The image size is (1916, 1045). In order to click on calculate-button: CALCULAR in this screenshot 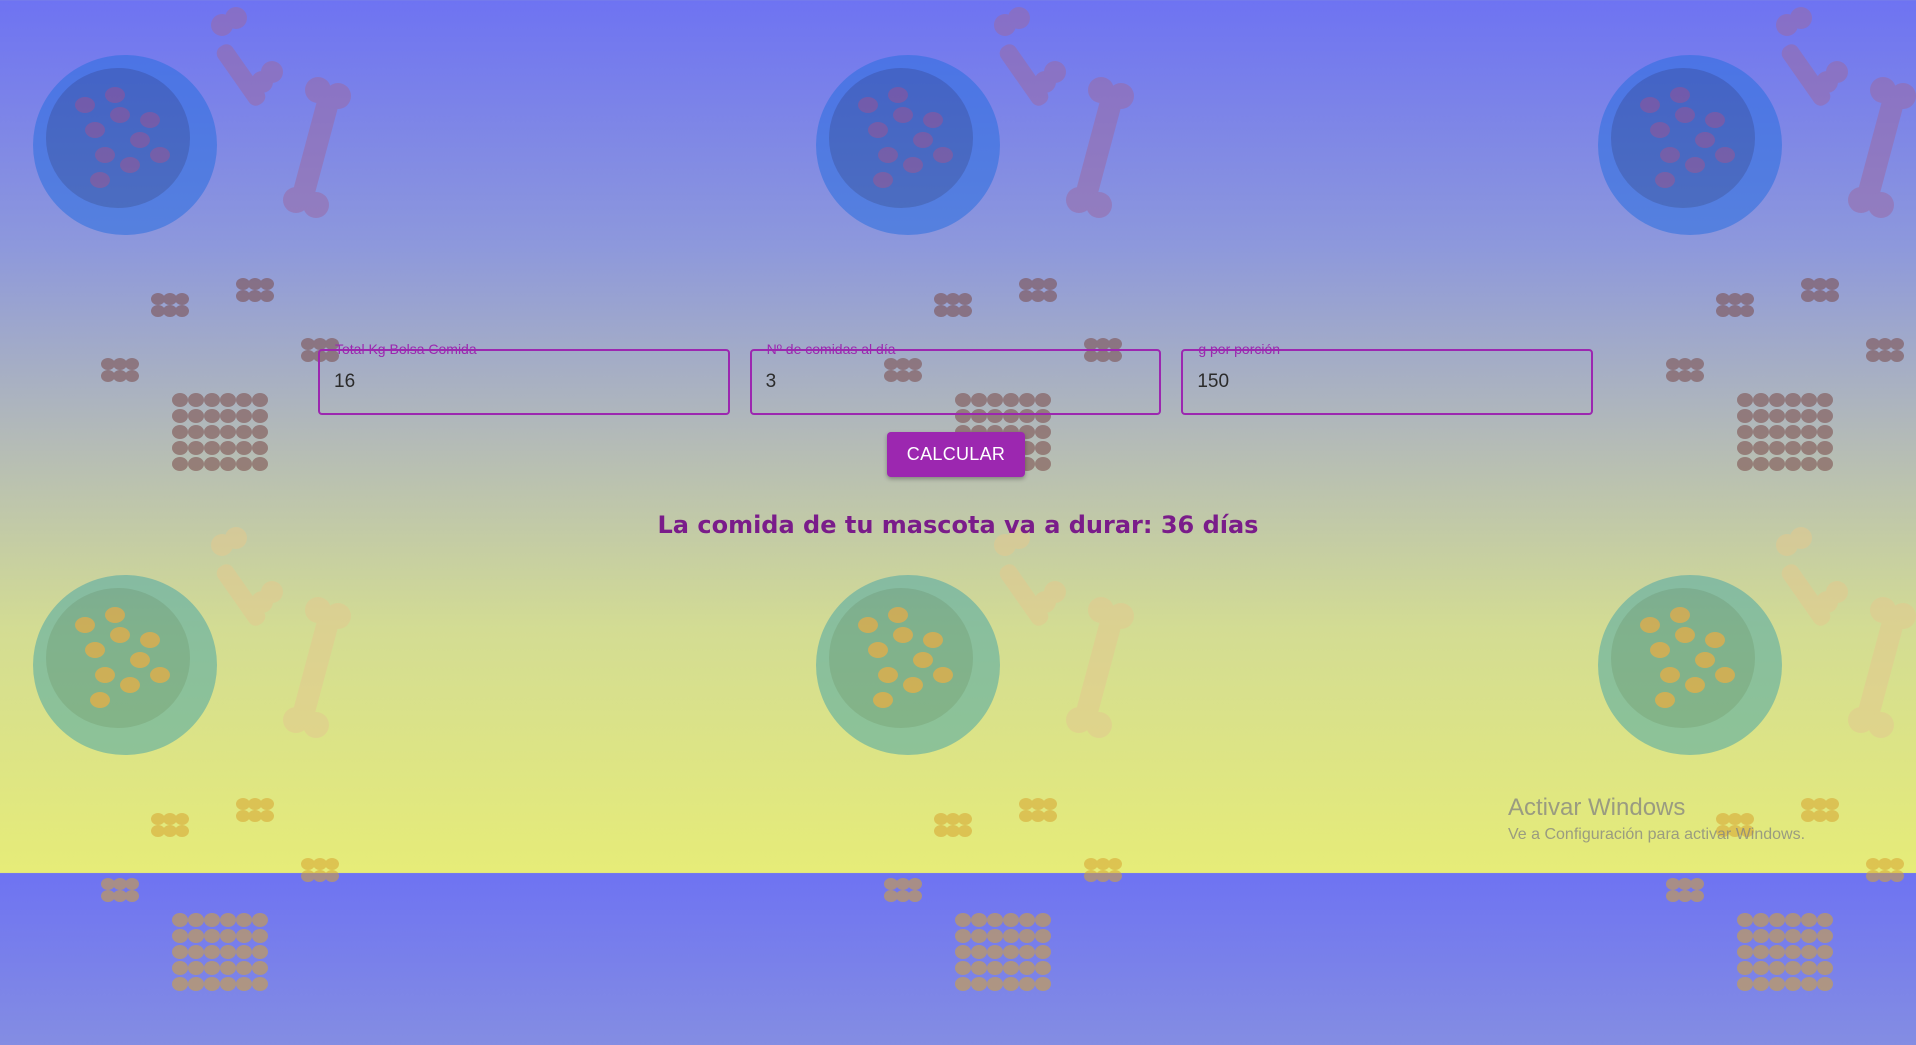, I will do `click(956, 454)`.